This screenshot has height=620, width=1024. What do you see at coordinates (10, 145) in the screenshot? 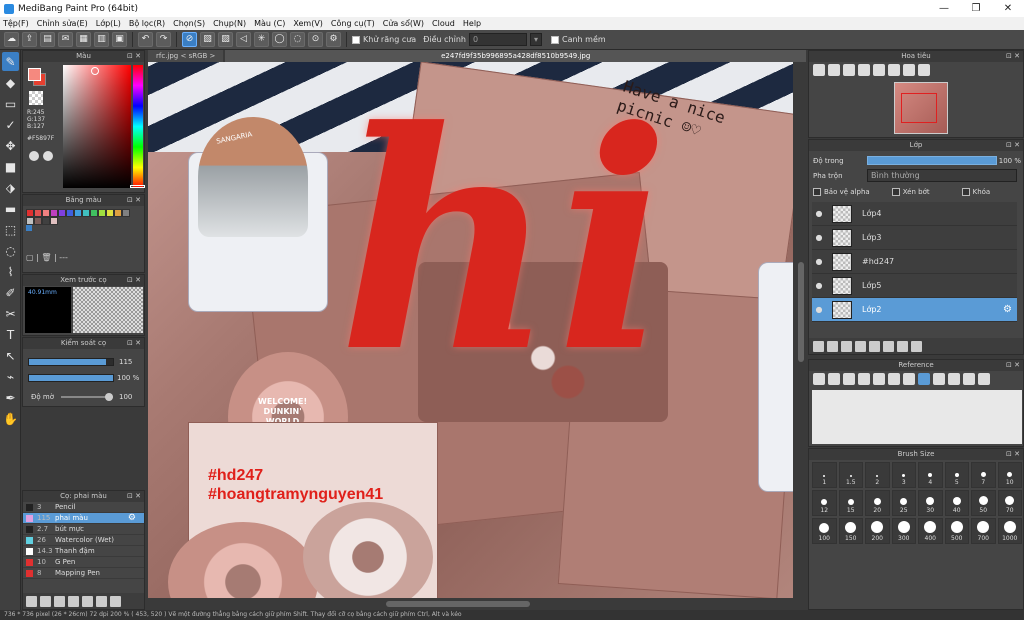
I see `move-tool-icon: ✥` at bounding box center [10, 145].